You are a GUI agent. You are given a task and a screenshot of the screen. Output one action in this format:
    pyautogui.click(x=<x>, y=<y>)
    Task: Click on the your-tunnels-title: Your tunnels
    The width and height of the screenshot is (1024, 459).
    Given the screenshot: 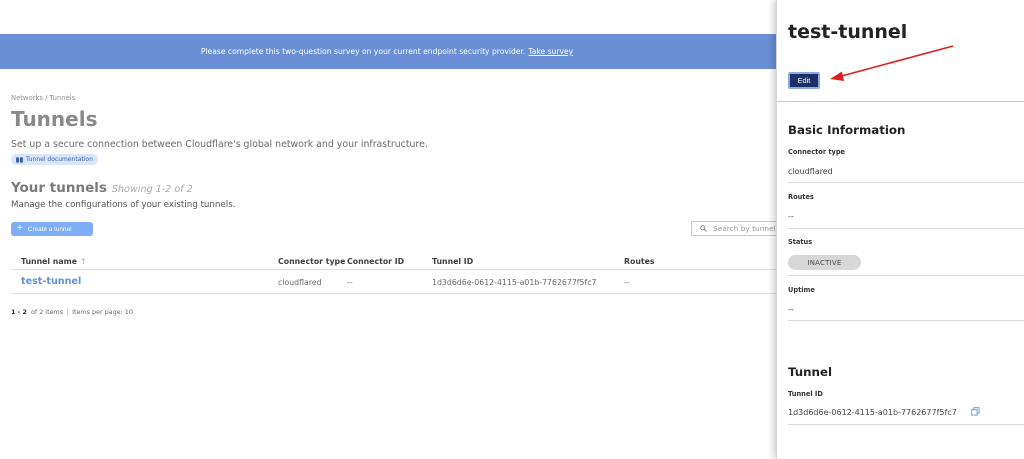 What is the action you would take?
    pyautogui.click(x=59, y=188)
    